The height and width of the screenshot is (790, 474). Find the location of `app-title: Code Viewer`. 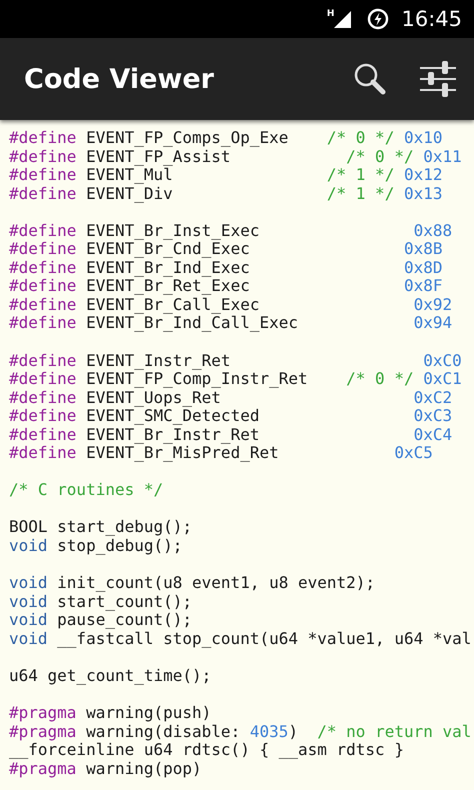

app-title: Code Viewer is located at coordinates (119, 79).